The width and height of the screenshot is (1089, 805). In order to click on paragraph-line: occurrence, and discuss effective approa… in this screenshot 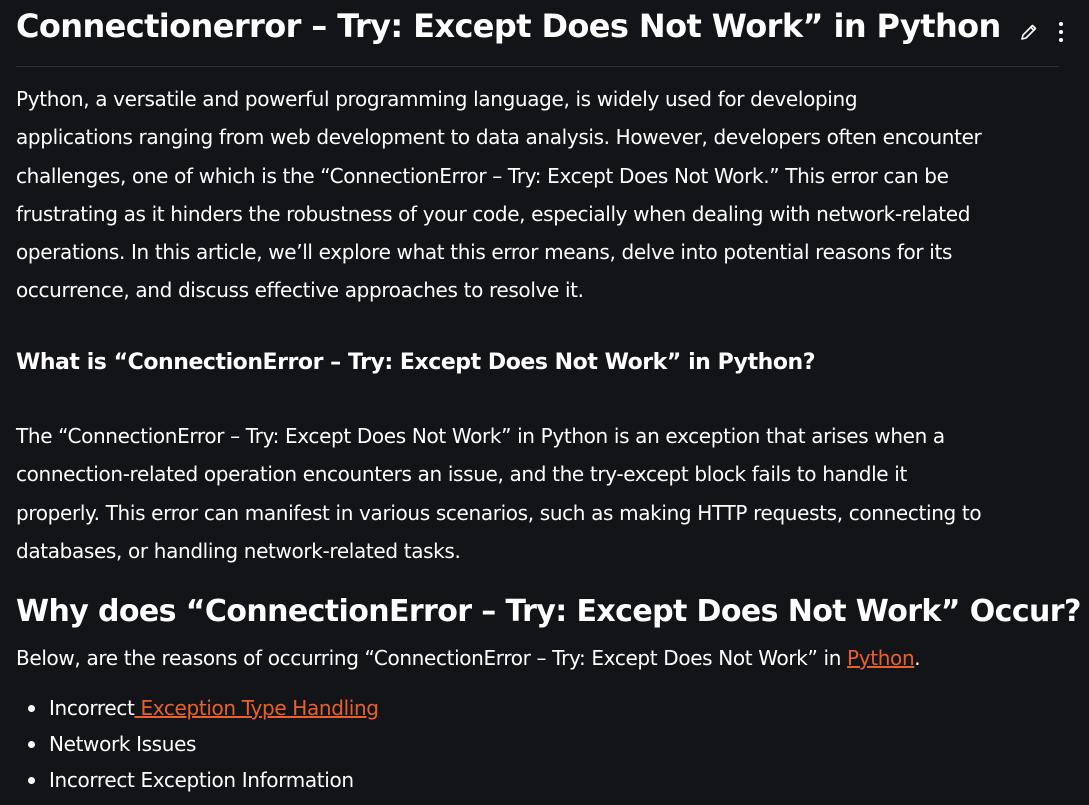, I will do `click(300, 290)`.